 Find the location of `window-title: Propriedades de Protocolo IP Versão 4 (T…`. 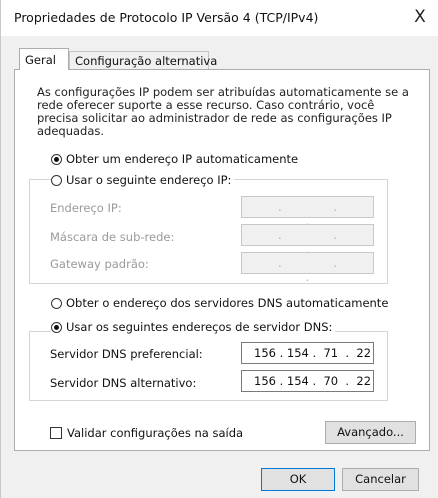

window-title: Propriedades de Protocolo IP Versão 4 (T… is located at coordinates (166, 17).